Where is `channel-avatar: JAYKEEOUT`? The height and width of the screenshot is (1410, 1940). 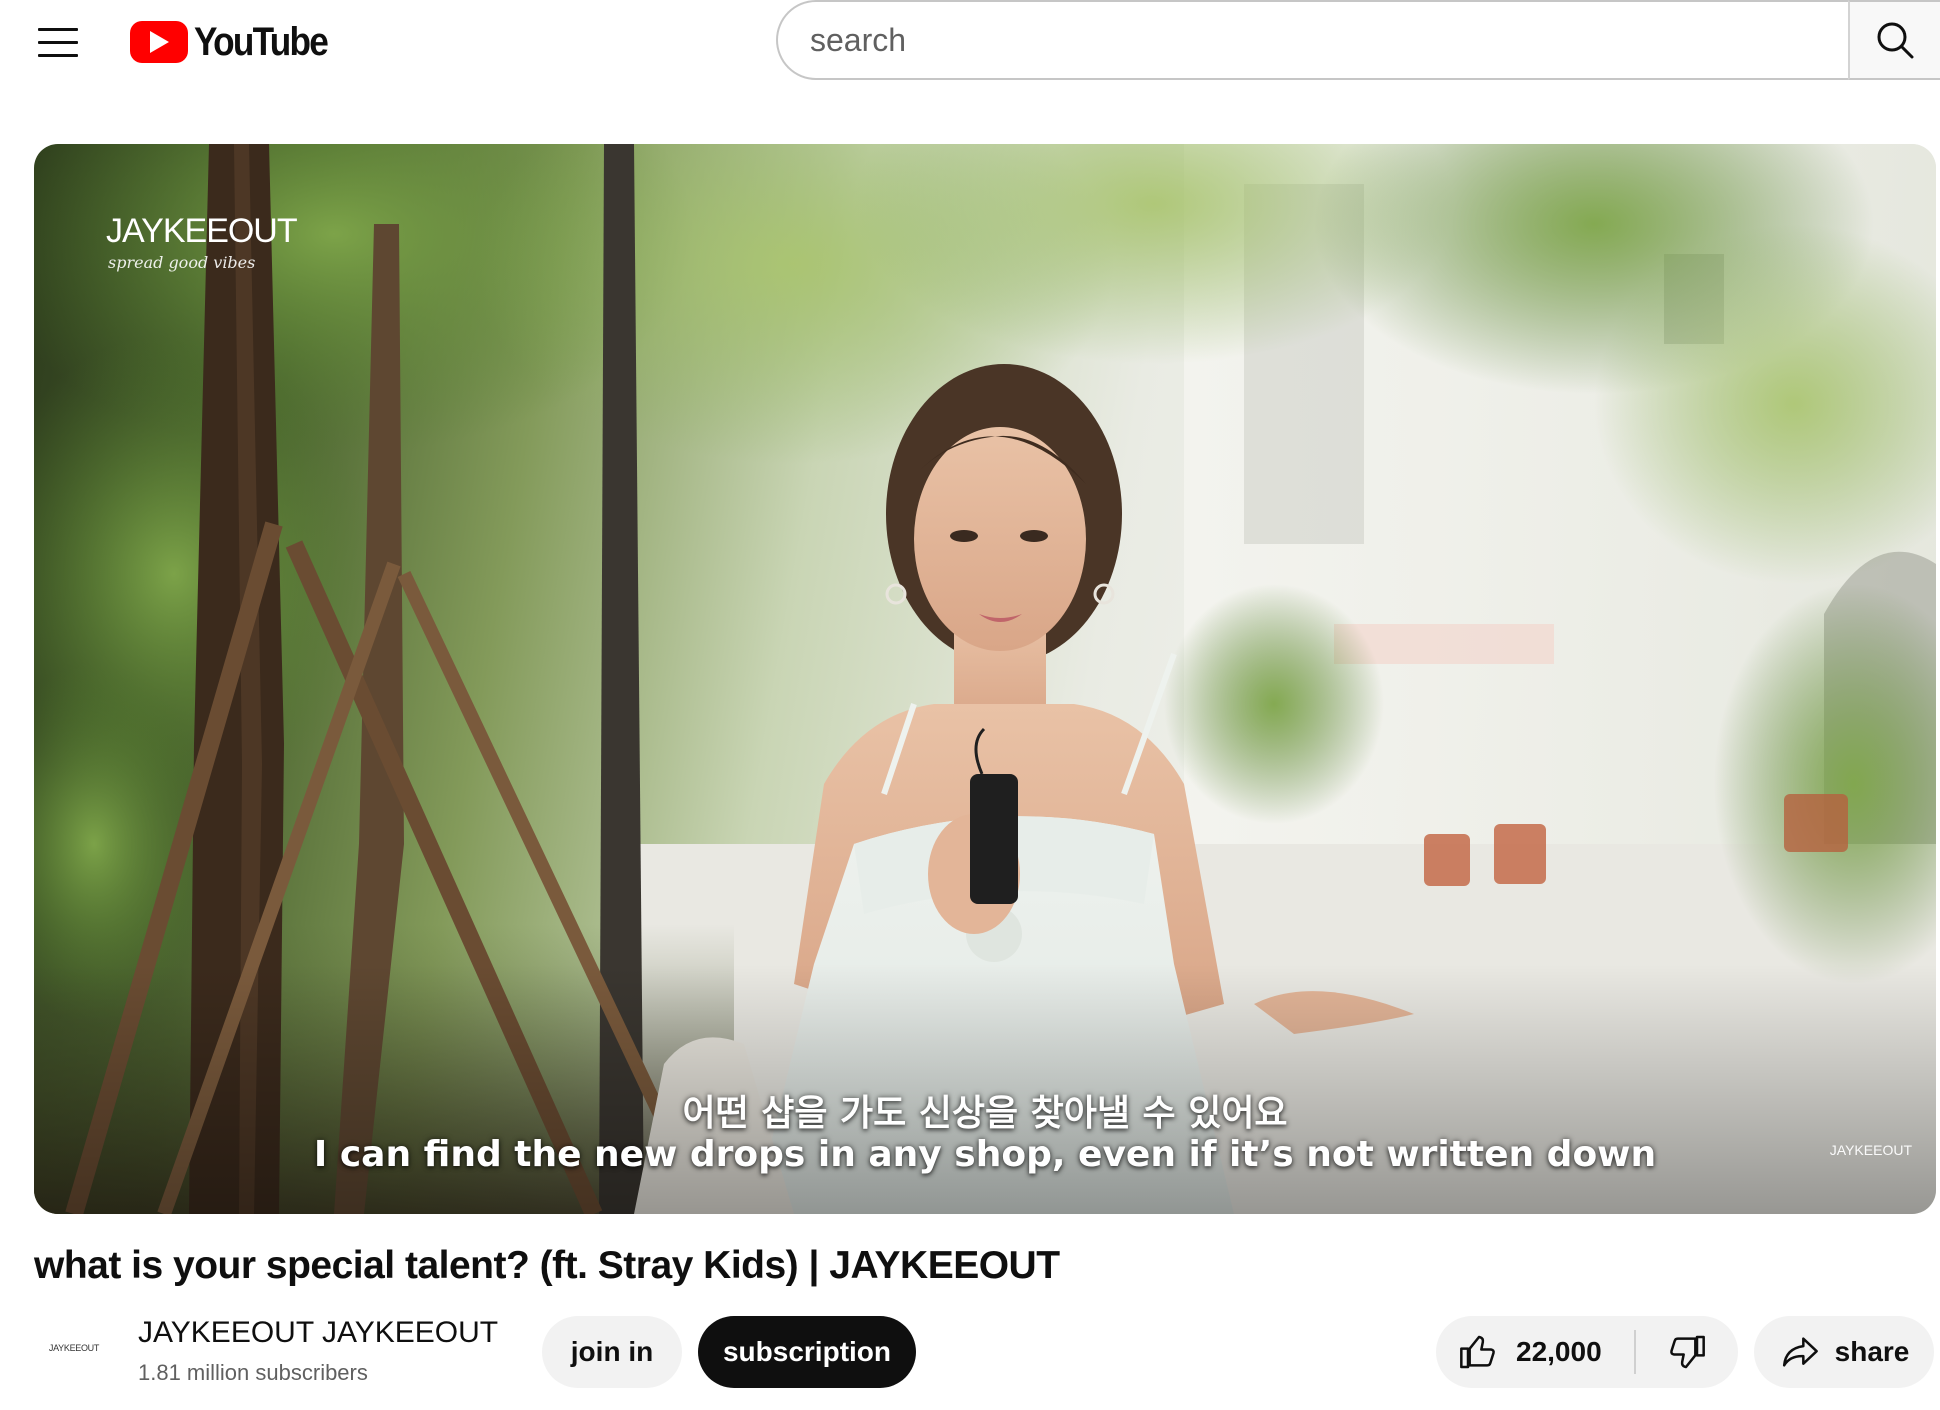
channel-avatar: JAYKEEOUT is located at coordinates (74, 1348).